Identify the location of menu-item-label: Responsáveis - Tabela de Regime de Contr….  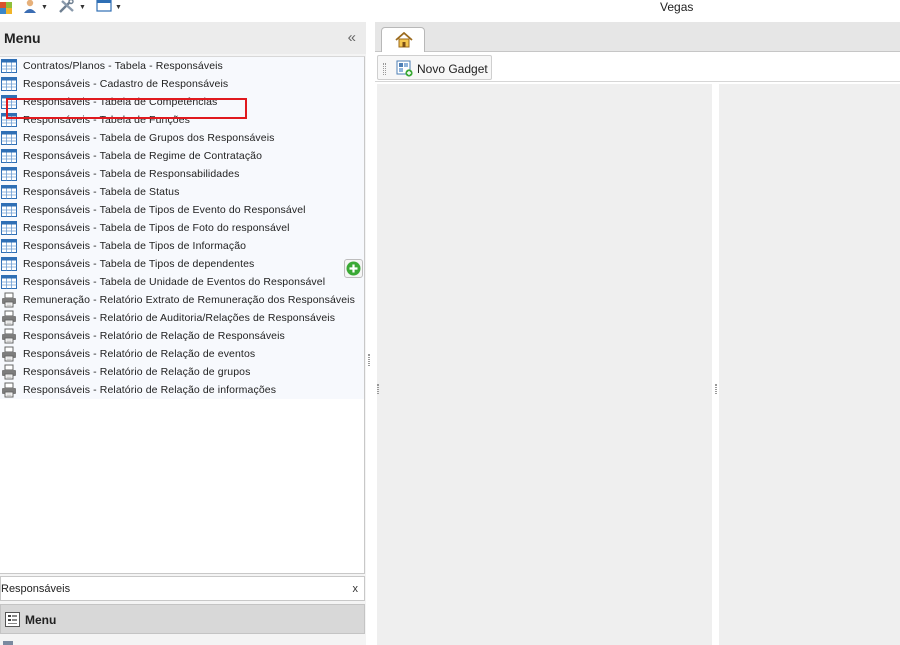
(143, 156).